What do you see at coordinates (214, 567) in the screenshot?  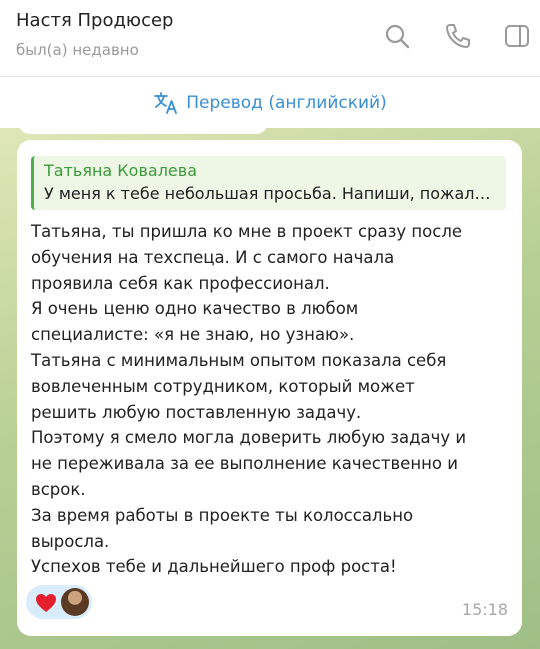 I see `message-line: Успехов тебе и дальнейшего проф роста!` at bounding box center [214, 567].